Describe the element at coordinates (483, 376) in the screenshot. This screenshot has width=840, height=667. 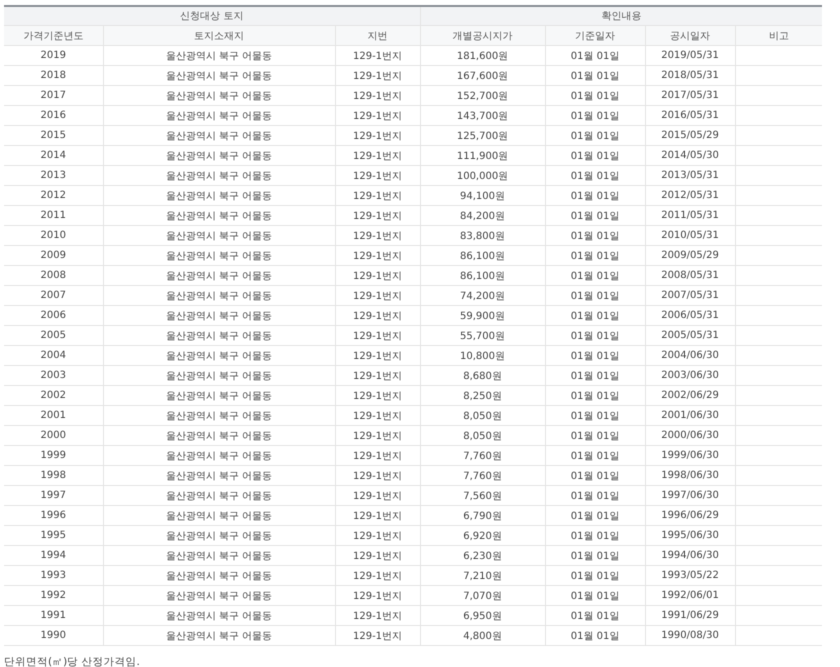
I see `table-cell: 8,680원` at that location.